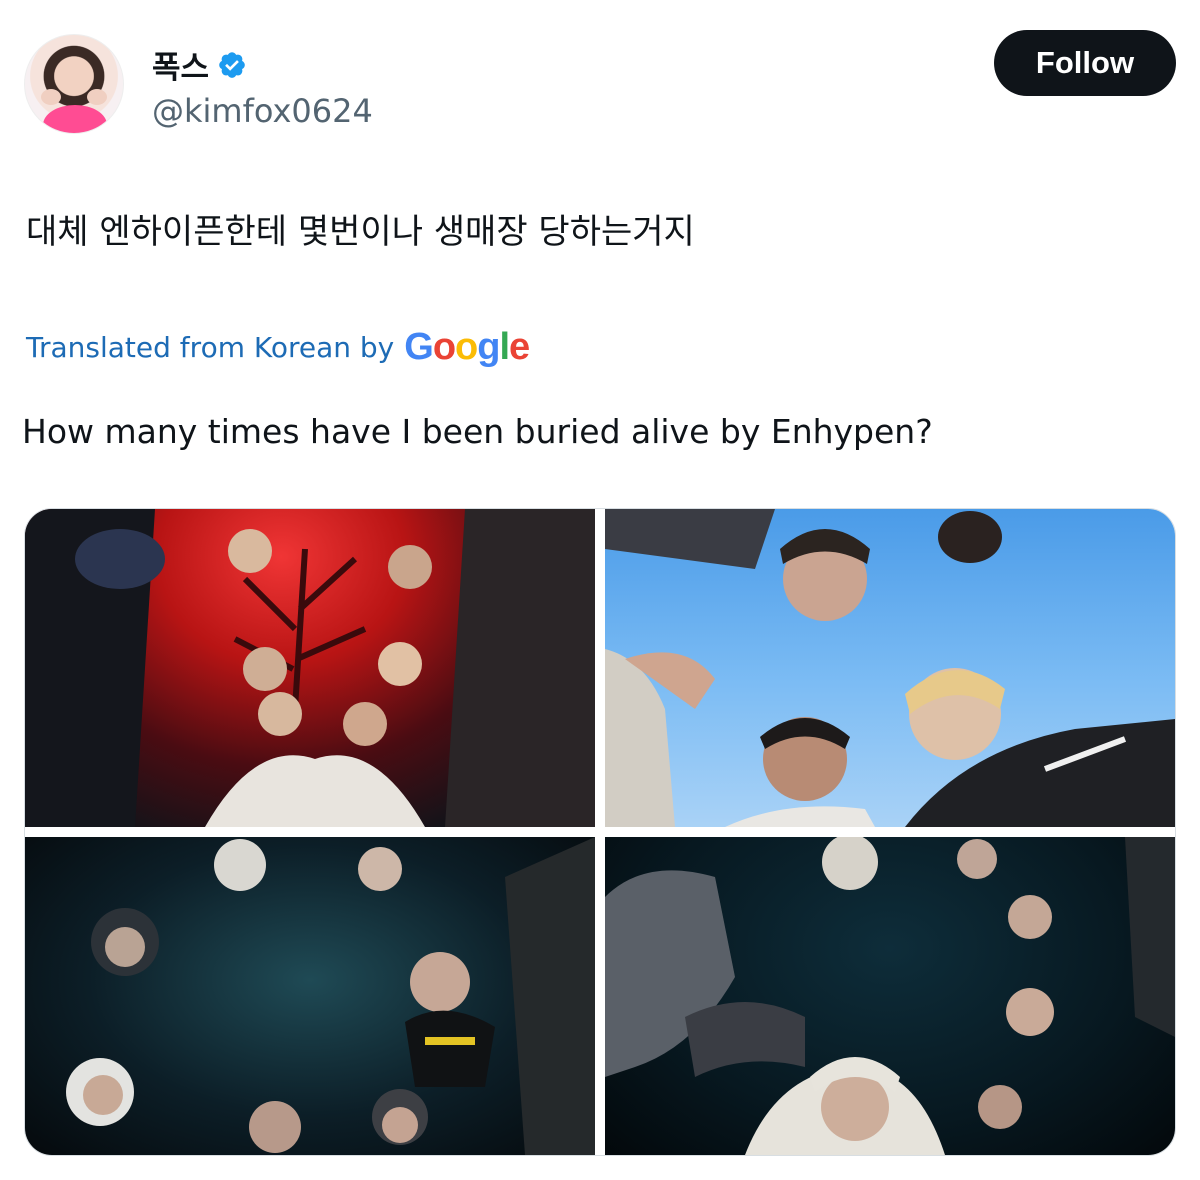 This screenshot has width=1200, height=1180. Describe the element at coordinates (232, 65) in the screenshot. I see `verified-badge-icon` at that location.